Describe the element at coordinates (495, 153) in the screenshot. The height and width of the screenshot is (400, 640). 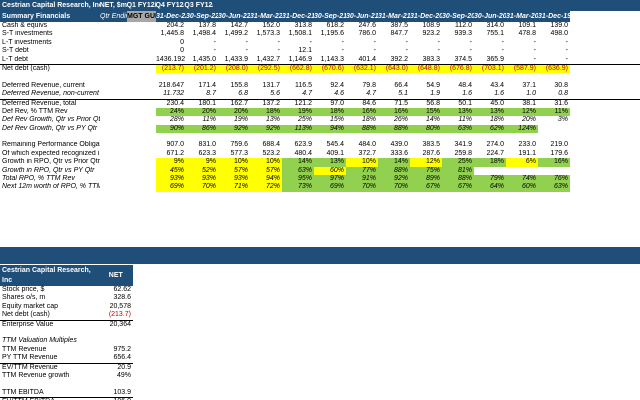
I see `cell: 224.7` at that location.